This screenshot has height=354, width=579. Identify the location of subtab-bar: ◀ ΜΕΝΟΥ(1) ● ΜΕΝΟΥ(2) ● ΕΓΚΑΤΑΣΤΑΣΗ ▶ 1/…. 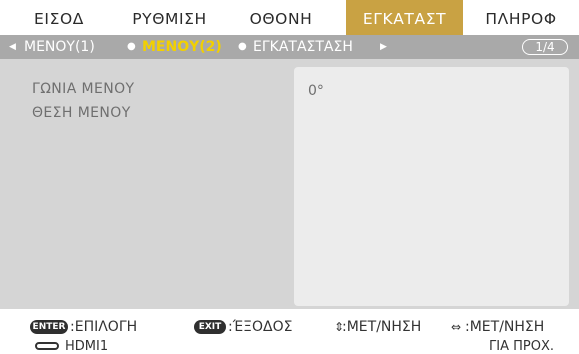
(289, 47).